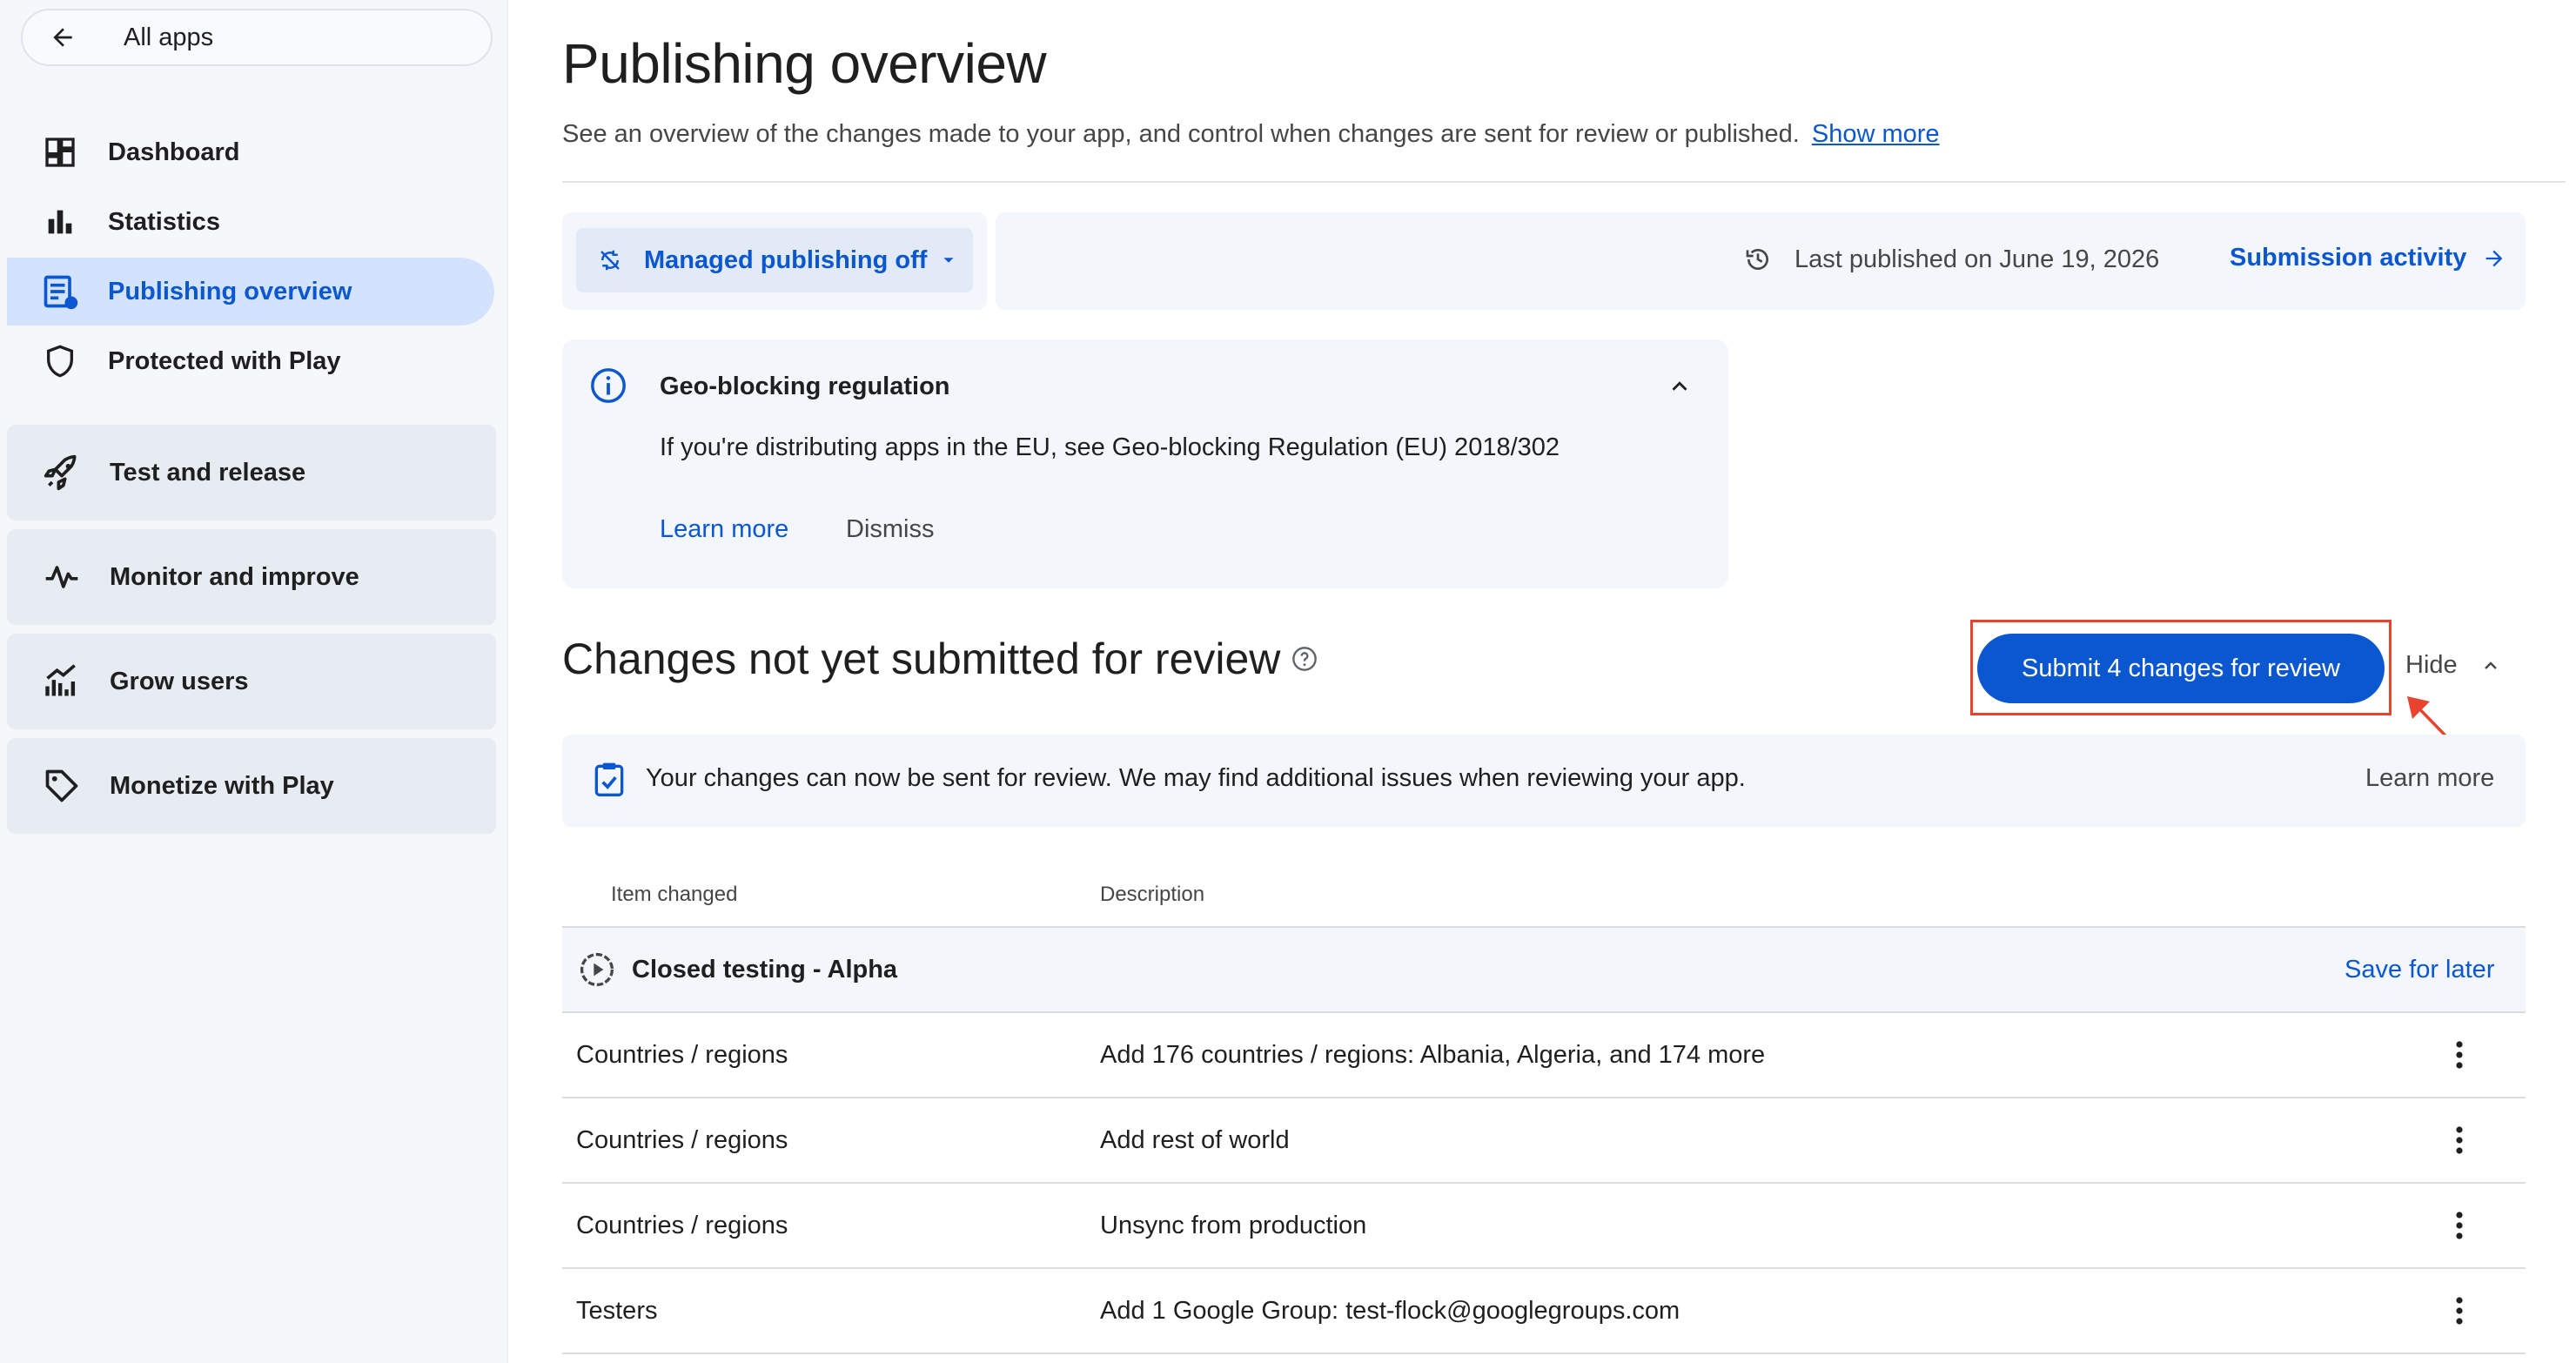  What do you see at coordinates (62, 786) in the screenshot?
I see `tag-icon` at bounding box center [62, 786].